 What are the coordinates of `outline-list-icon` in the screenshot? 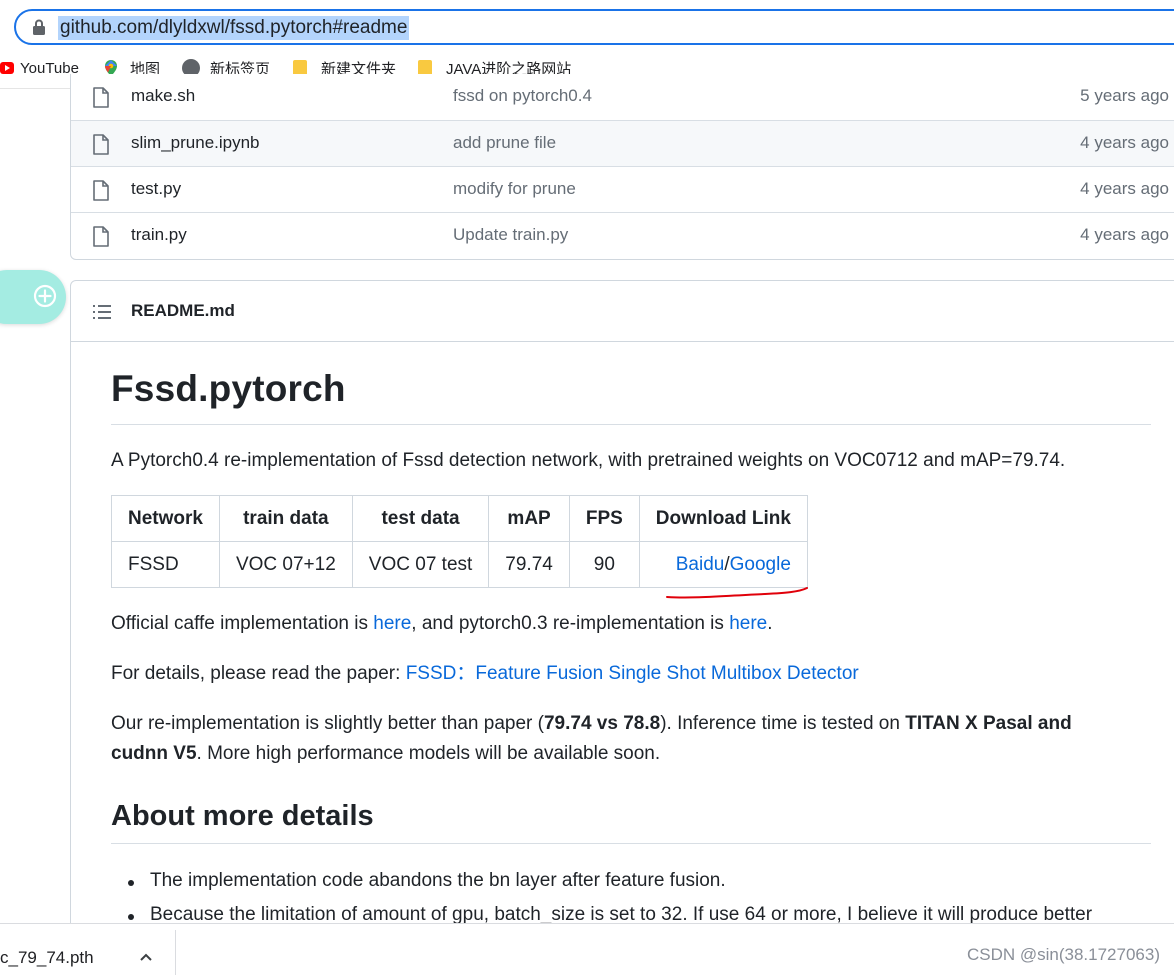 It's located at (102, 312).